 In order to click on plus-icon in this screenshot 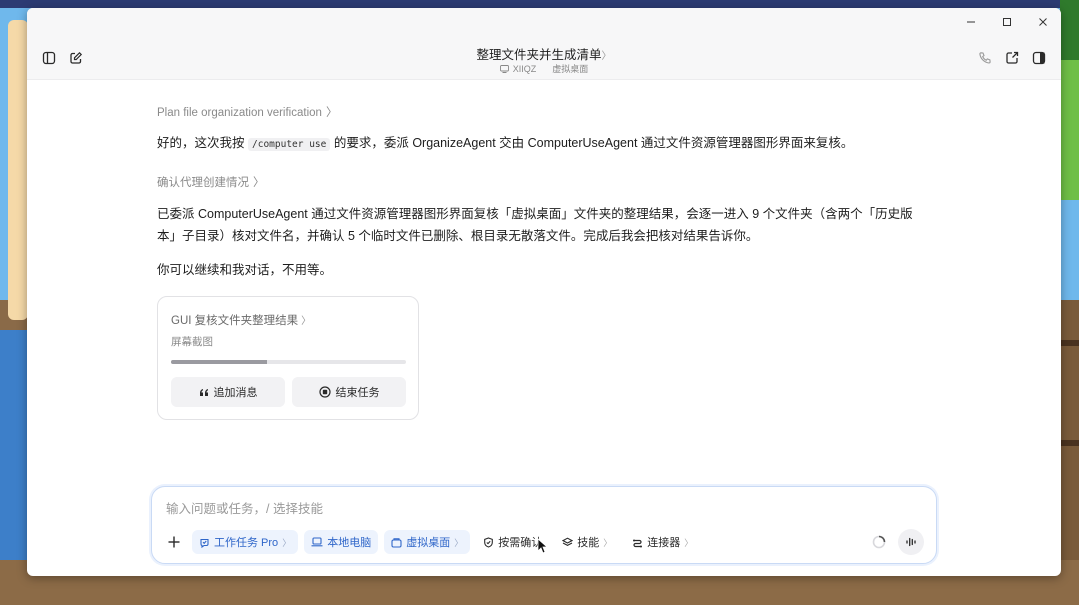, I will do `click(174, 542)`.